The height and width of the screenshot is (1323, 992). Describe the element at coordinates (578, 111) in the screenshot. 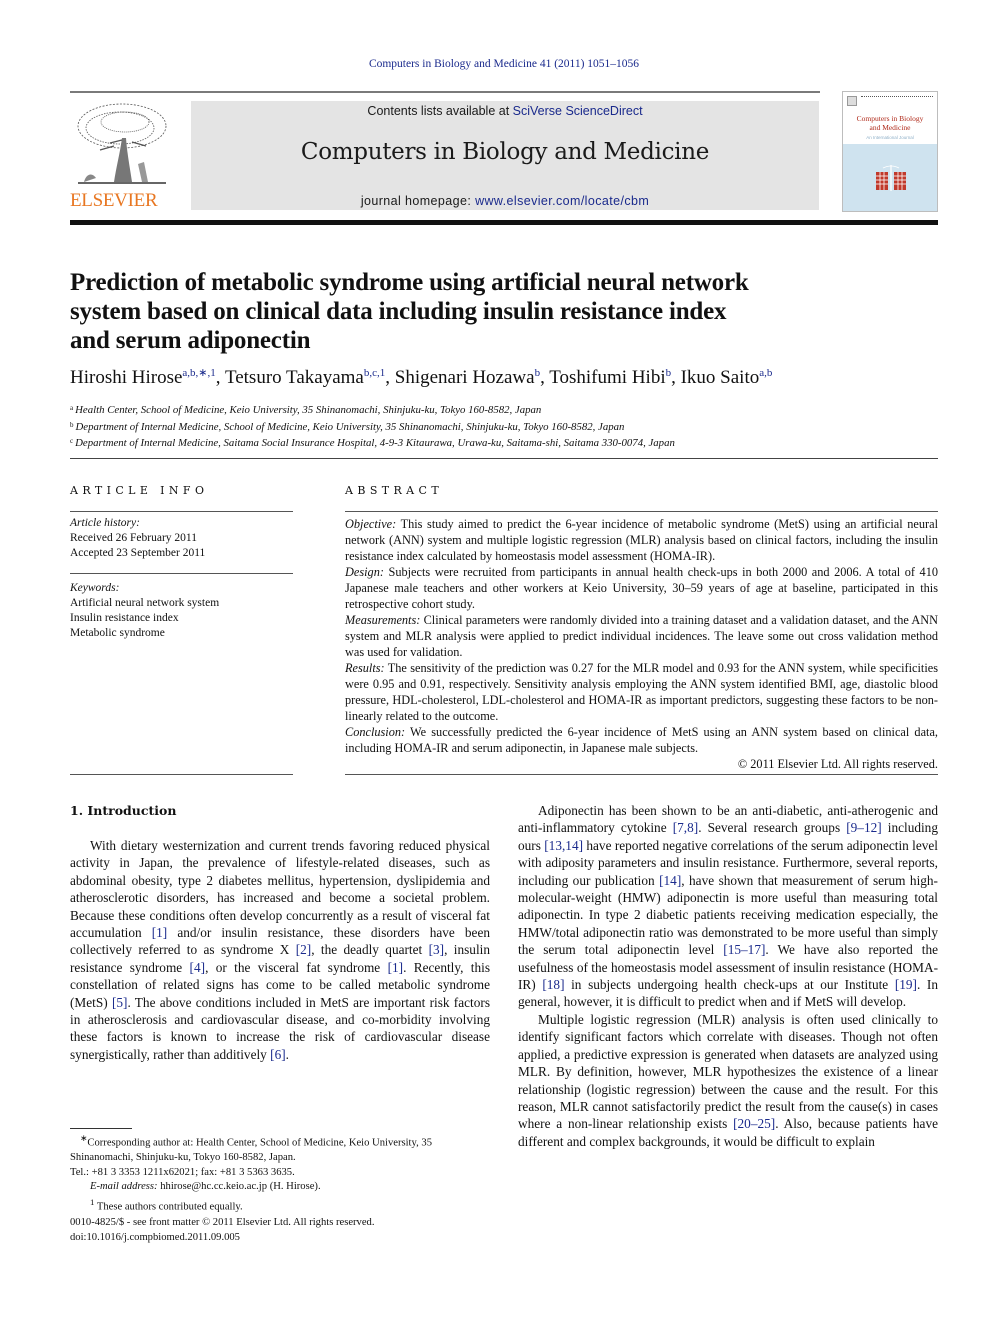

I see `sciencedirect-link: SciVerse ScienceDirect` at that location.